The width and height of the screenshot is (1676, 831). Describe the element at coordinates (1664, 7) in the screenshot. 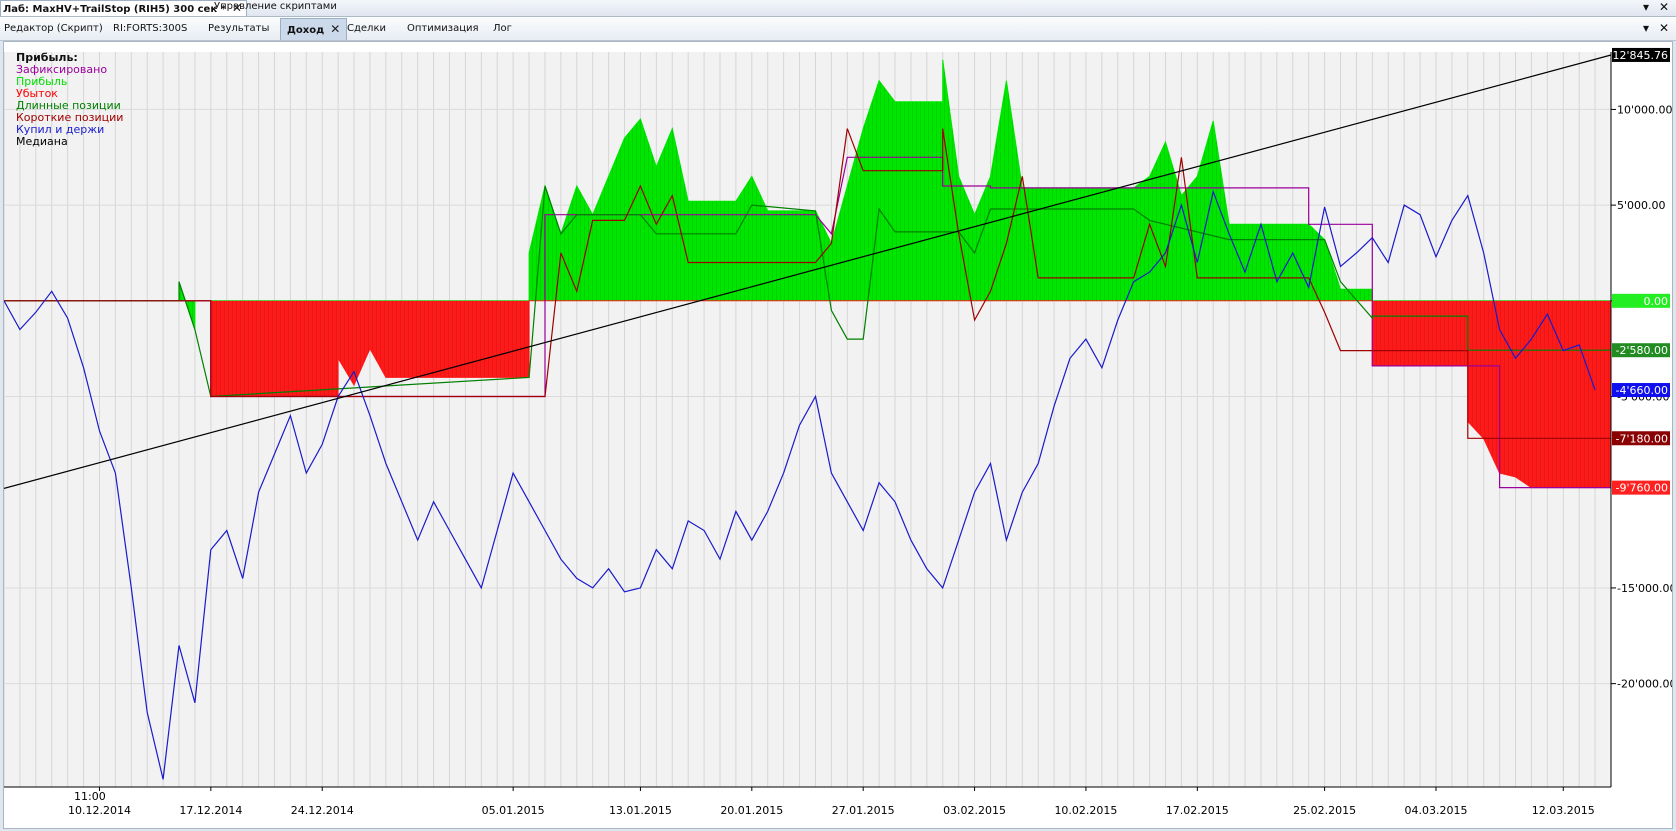

I see `window-close-icon: ✕` at that location.